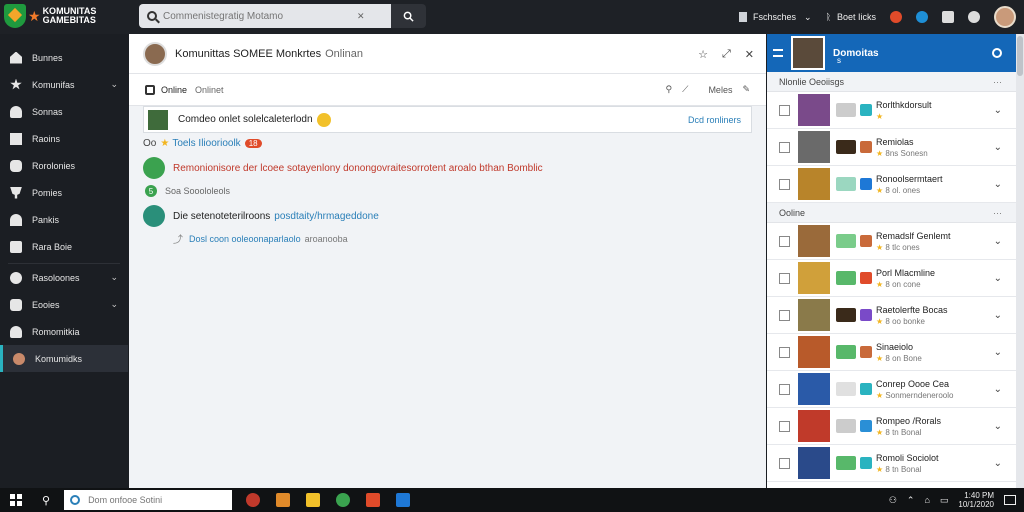 Image resolution: width=1024 pixels, height=512 pixels. What do you see at coordinates (16, 500) in the screenshot?
I see `windows-start-icon` at bounding box center [16, 500].